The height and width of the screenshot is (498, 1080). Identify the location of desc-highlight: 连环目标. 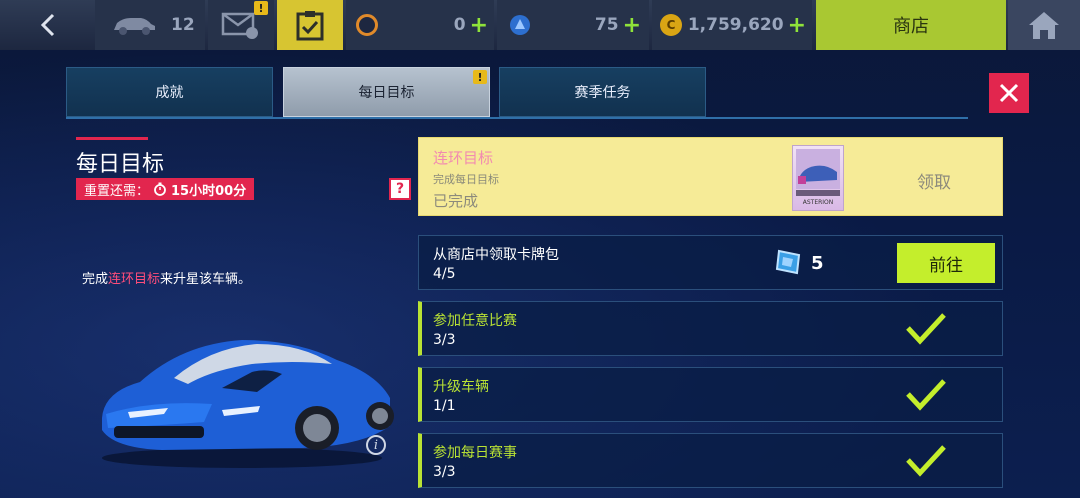
(134, 279).